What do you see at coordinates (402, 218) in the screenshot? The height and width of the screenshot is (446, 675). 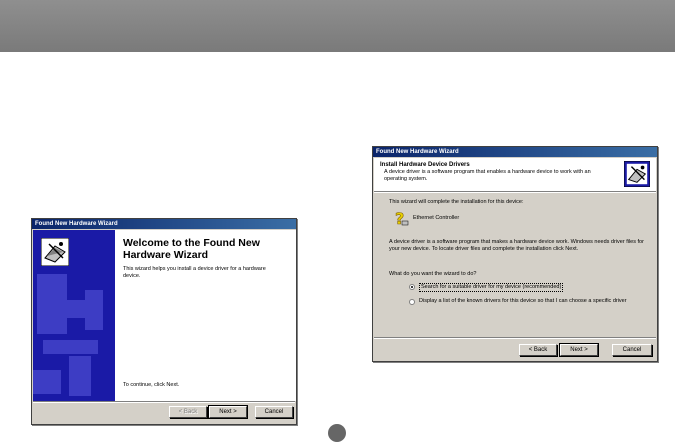 I see `unknown-device-question-icon: ?` at bounding box center [402, 218].